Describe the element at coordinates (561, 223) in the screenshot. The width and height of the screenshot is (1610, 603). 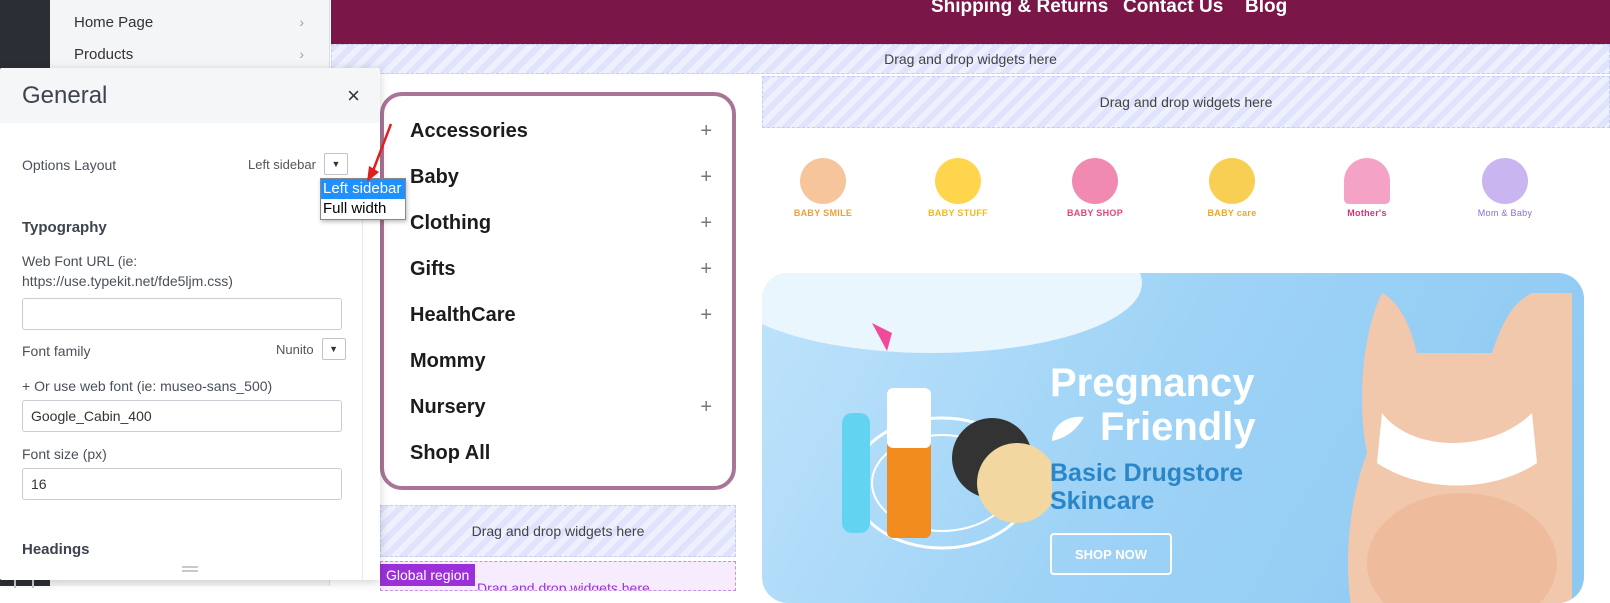
I see `category-clothing: Clothing +` at that location.